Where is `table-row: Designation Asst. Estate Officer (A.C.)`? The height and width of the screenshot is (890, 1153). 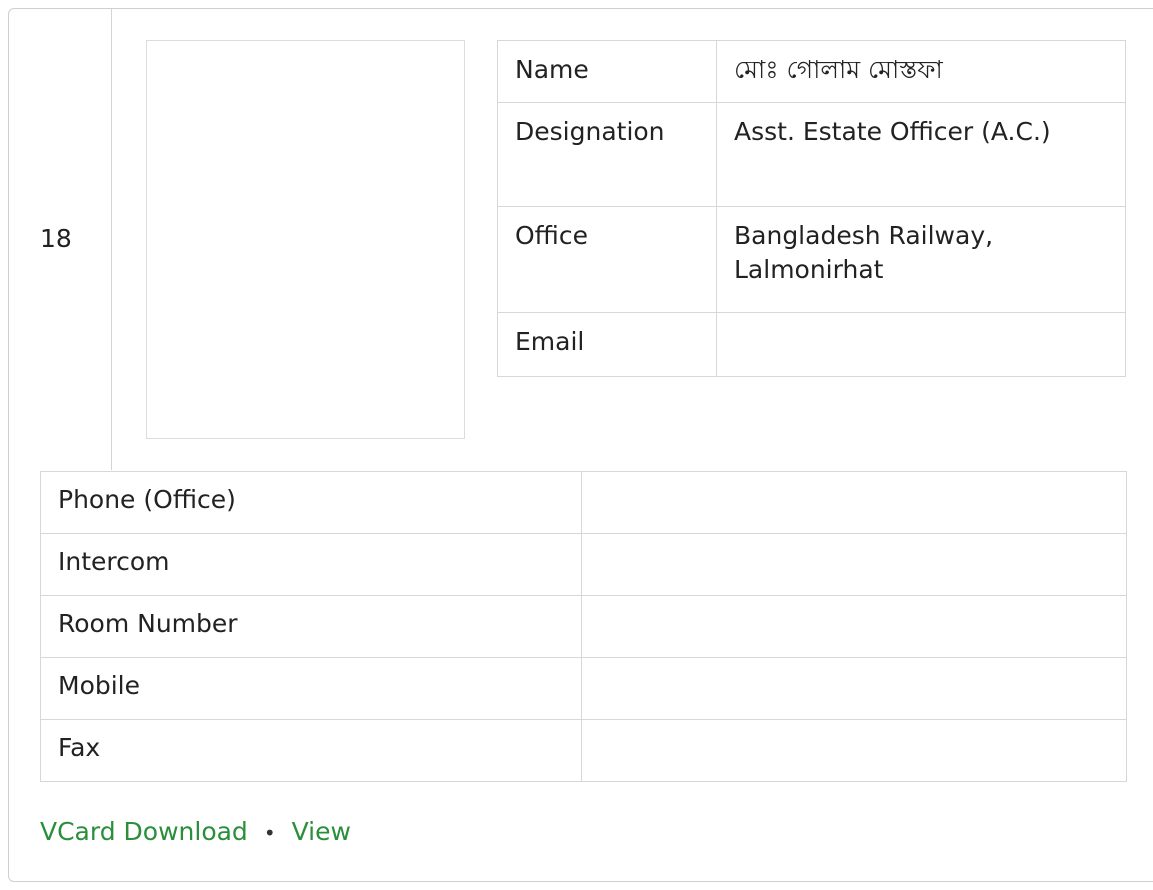
table-row: Designation Asst. Estate Officer (A.C.) is located at coordinates (811, 154).